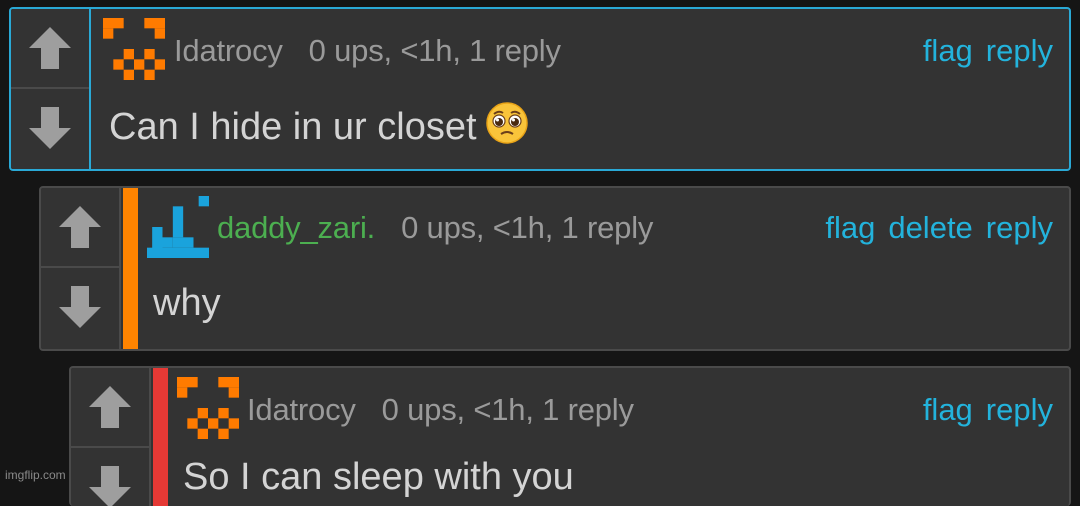 This screenshot has width=1080, height=506. What do you see at coordinates (293, 127) in the screenshot?
I see `comment-text-content: Can I hide in ur closet` at bounding box center [293, 127].